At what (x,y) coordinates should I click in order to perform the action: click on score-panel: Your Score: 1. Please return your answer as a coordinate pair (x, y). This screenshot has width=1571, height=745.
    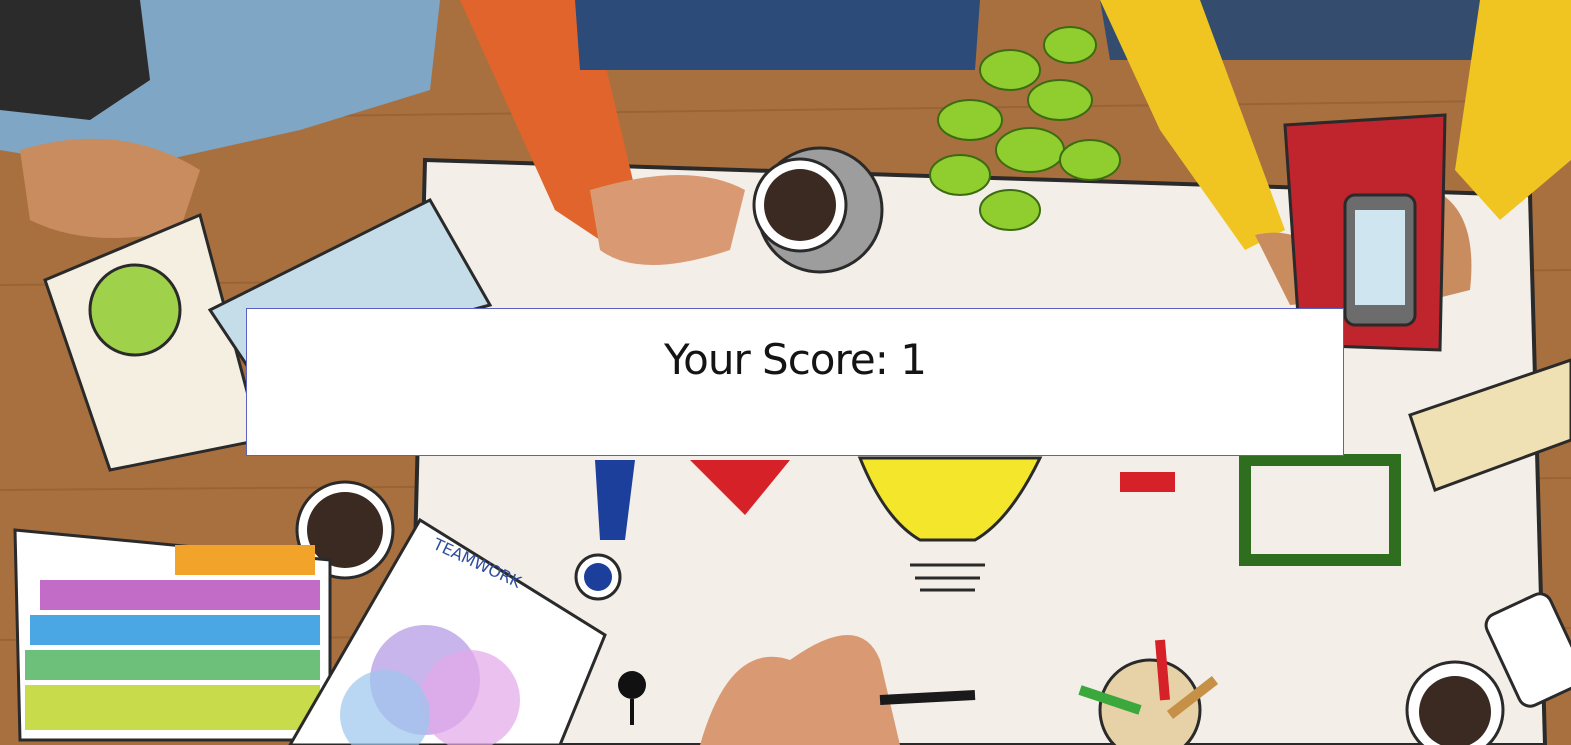
    Looking at the image, I should click on (795, 382).